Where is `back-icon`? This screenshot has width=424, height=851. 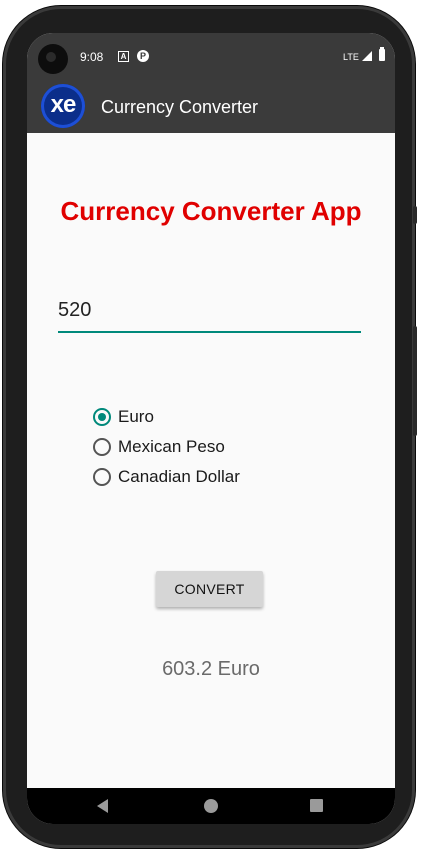
back-icon is located at coordinates (102, 806).